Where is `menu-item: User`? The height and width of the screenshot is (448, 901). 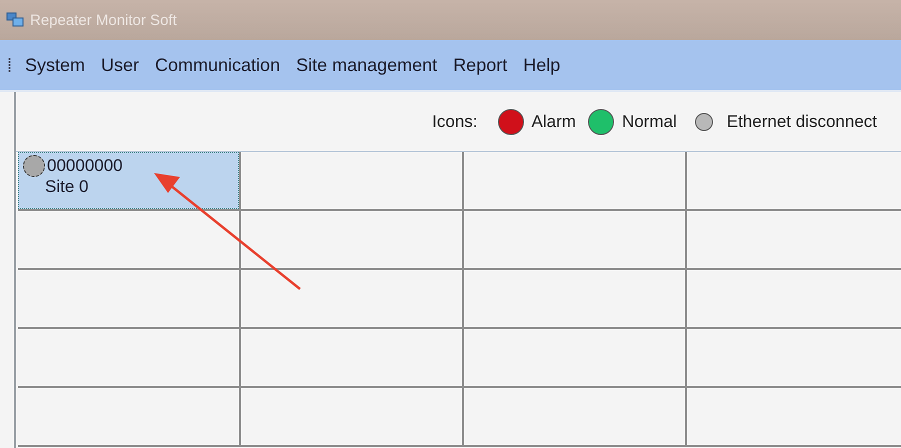
menu-item: User is located at coordinates (124, 65).